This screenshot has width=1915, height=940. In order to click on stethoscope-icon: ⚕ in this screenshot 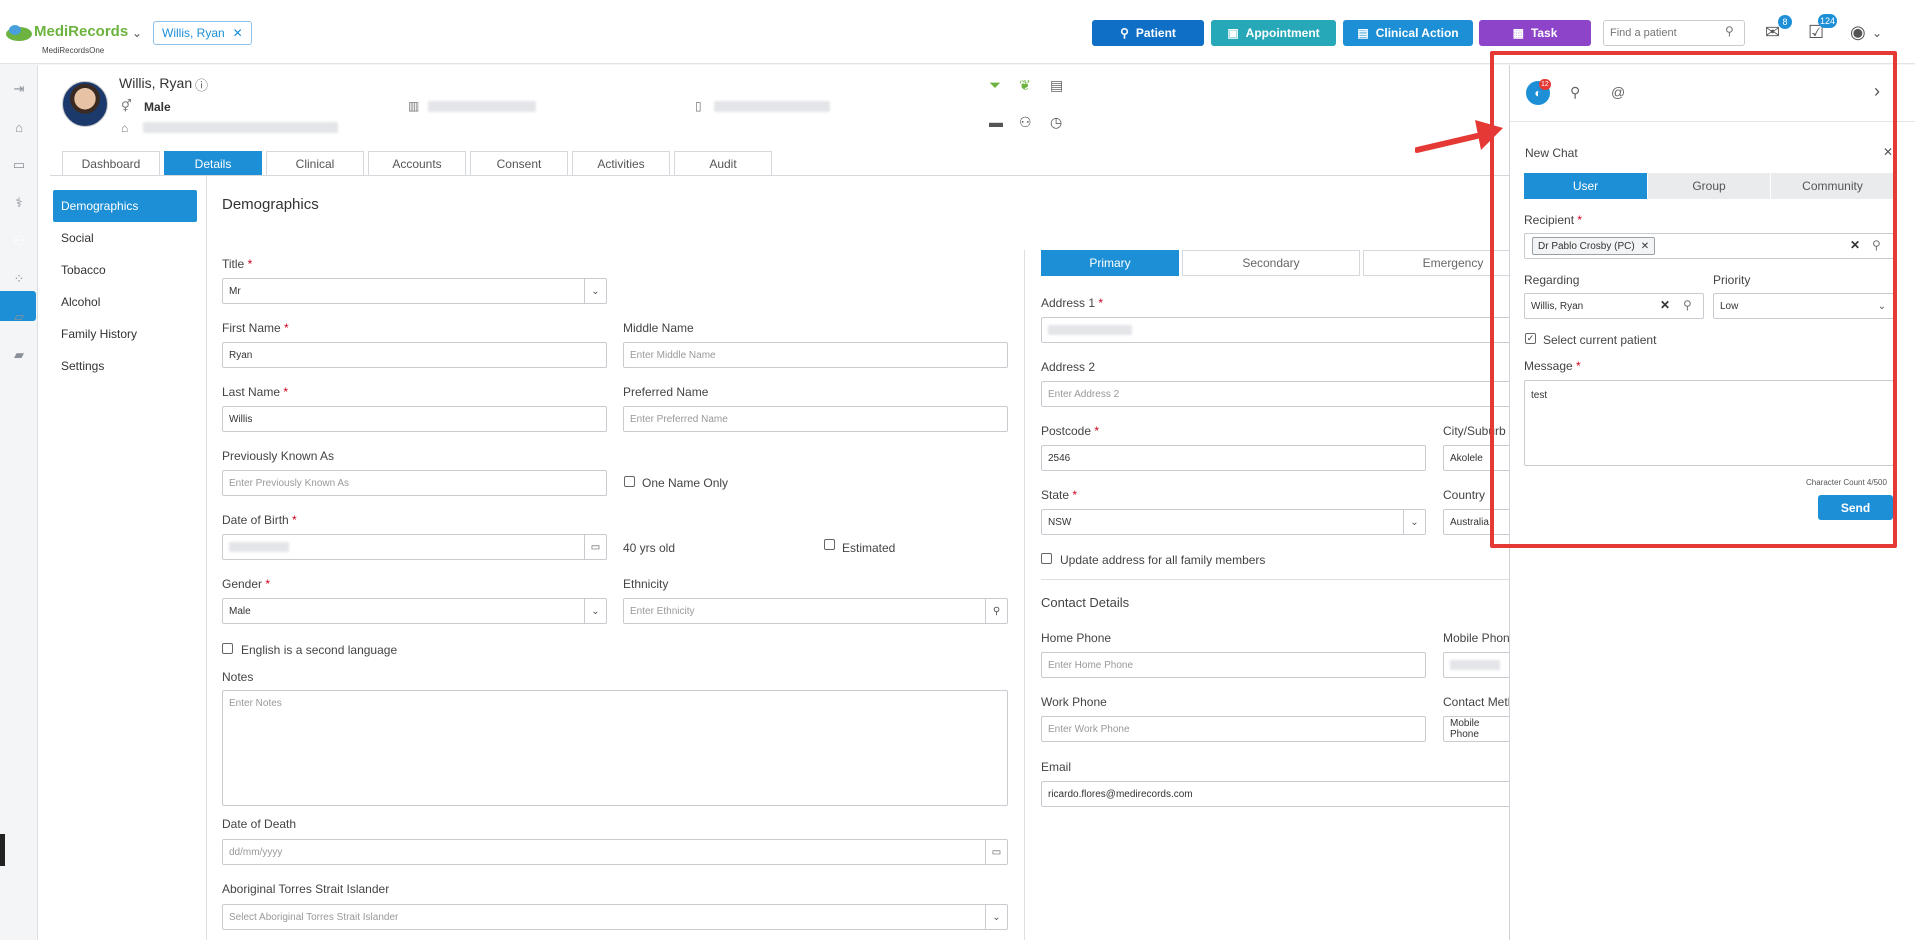, I will do `click(19, 203)`.